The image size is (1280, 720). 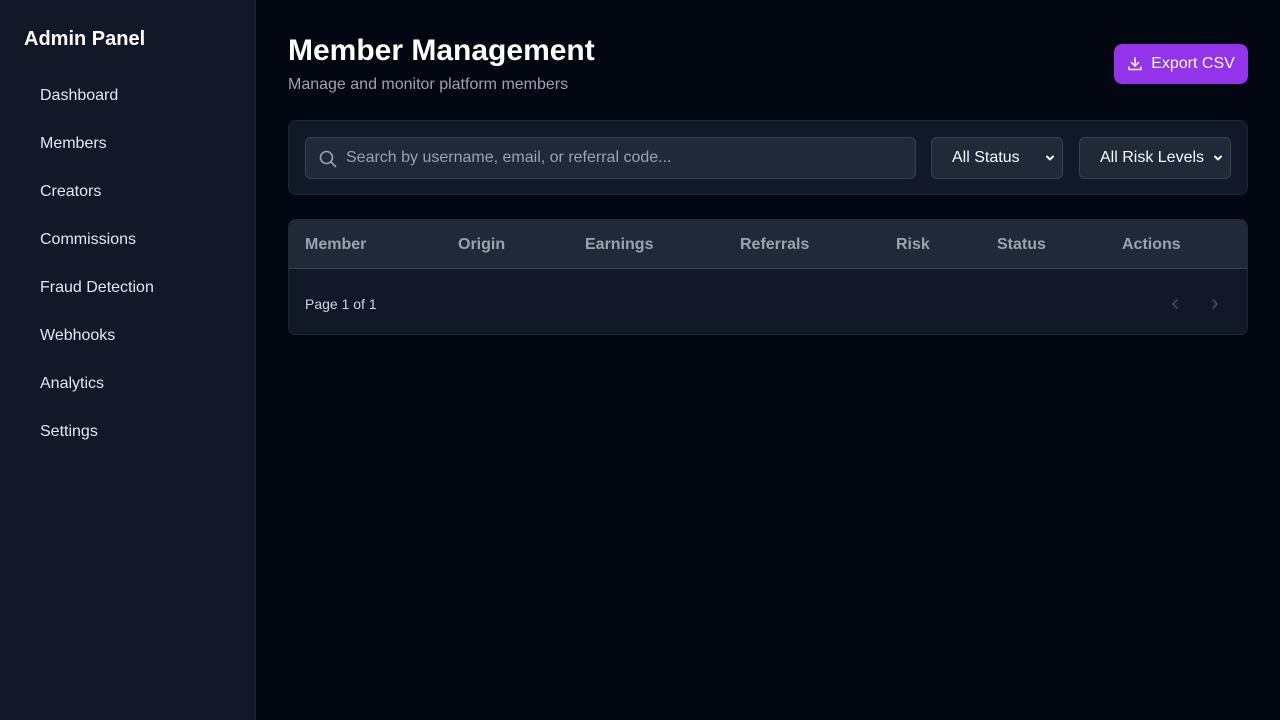 I want to click on sidebar-item-commissions: Commissions, so click(x=128, y=240).